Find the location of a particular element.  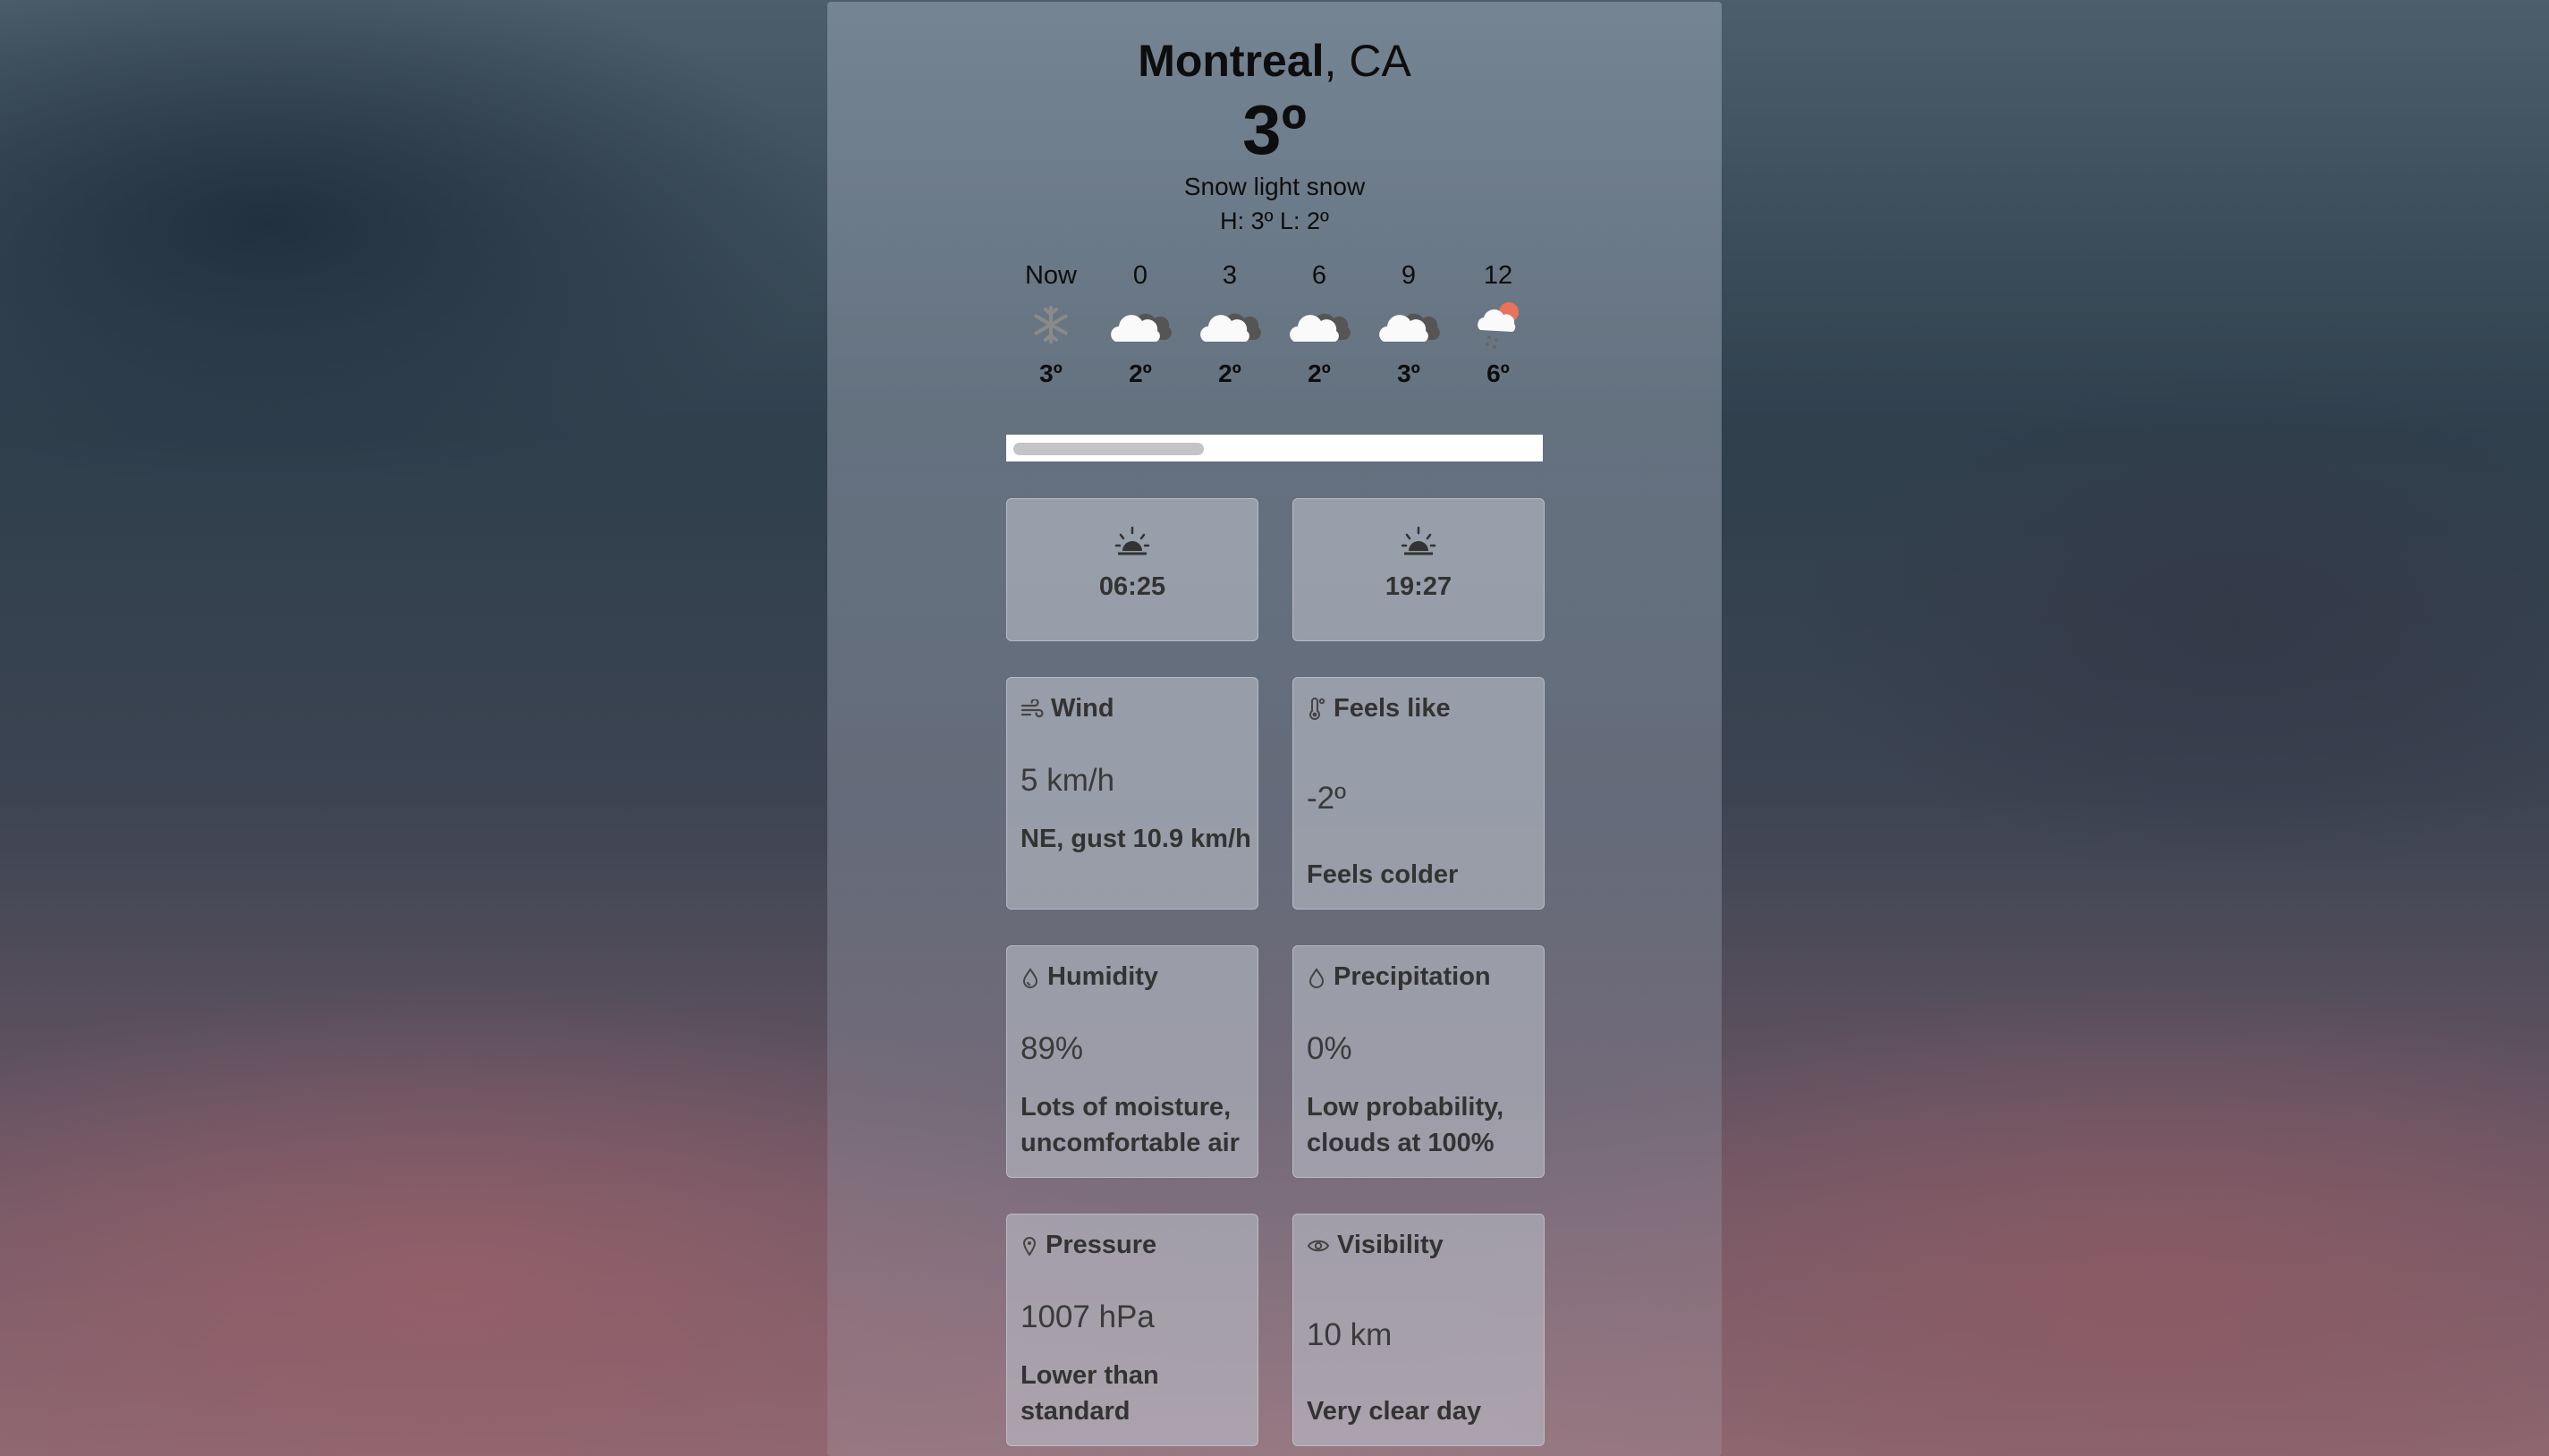

sun-cloud-snow-icon is located at coordinates (1498, 324).